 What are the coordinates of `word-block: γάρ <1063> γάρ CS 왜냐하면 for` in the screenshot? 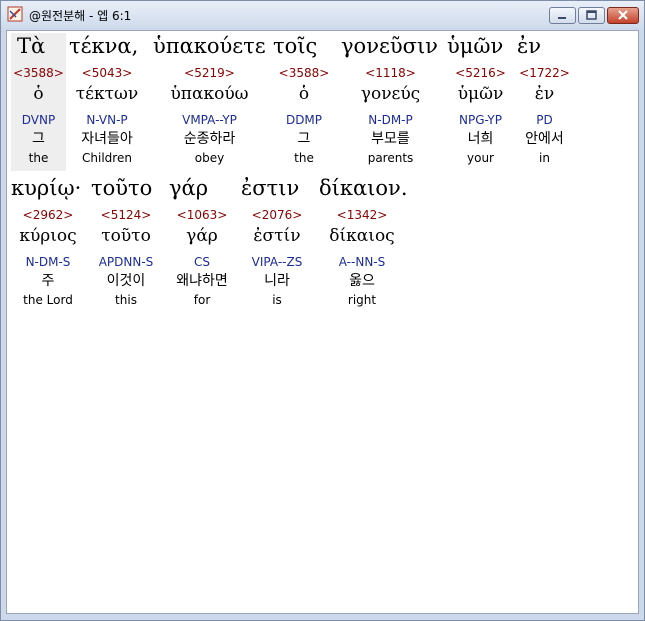 It's located at (202, 244).